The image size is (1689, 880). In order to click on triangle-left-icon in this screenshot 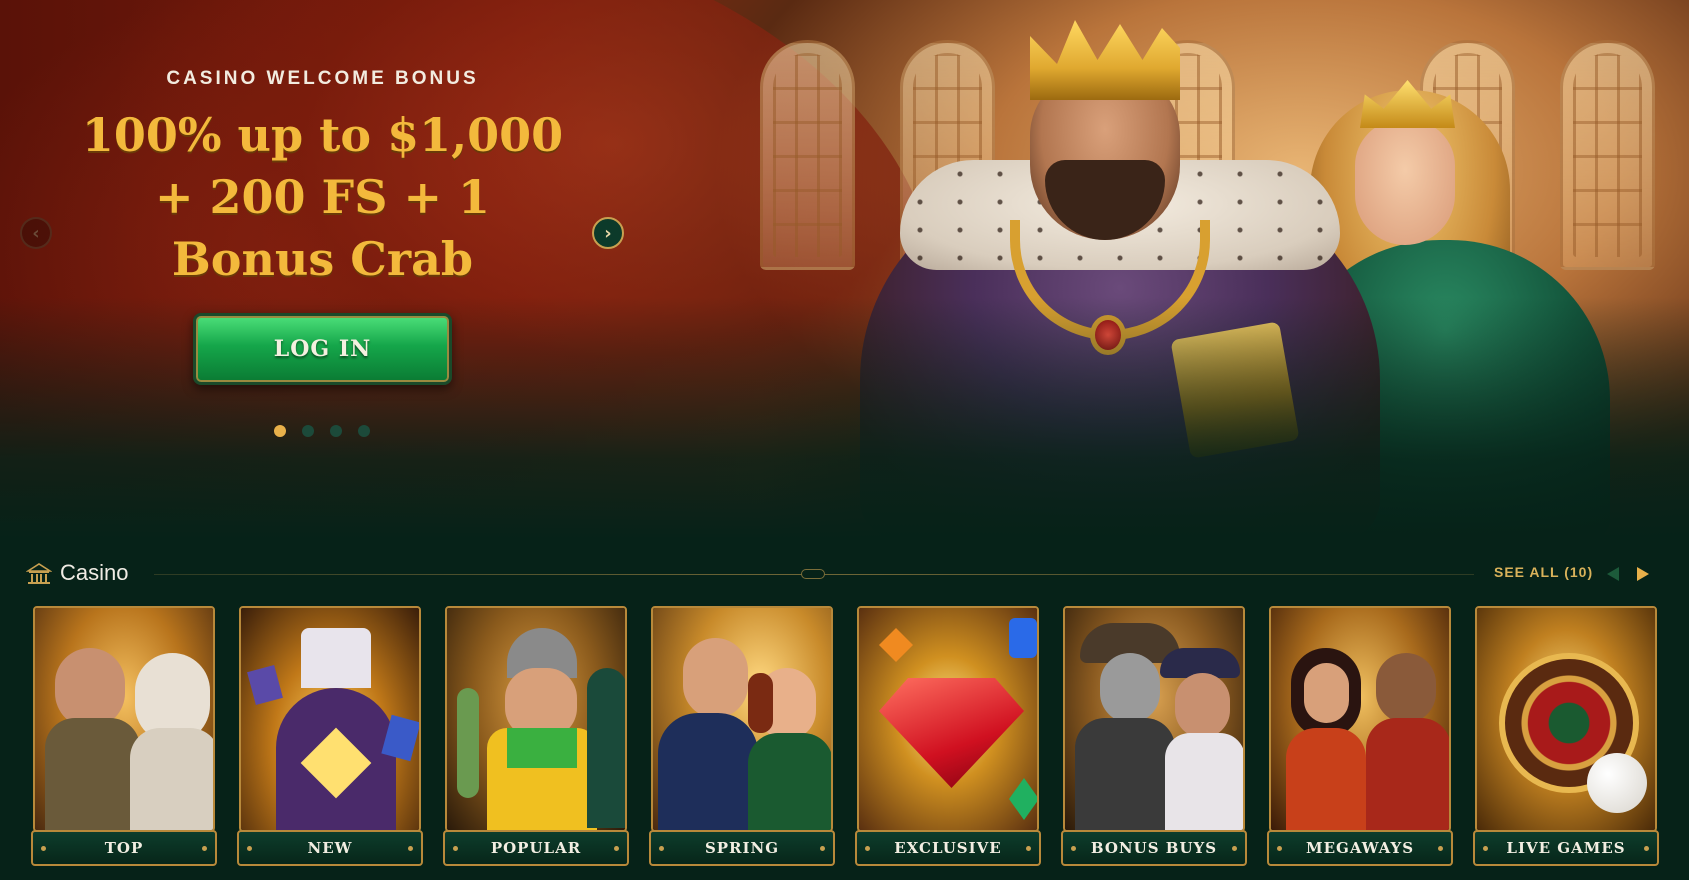, I will do `click(1613, 574)`.